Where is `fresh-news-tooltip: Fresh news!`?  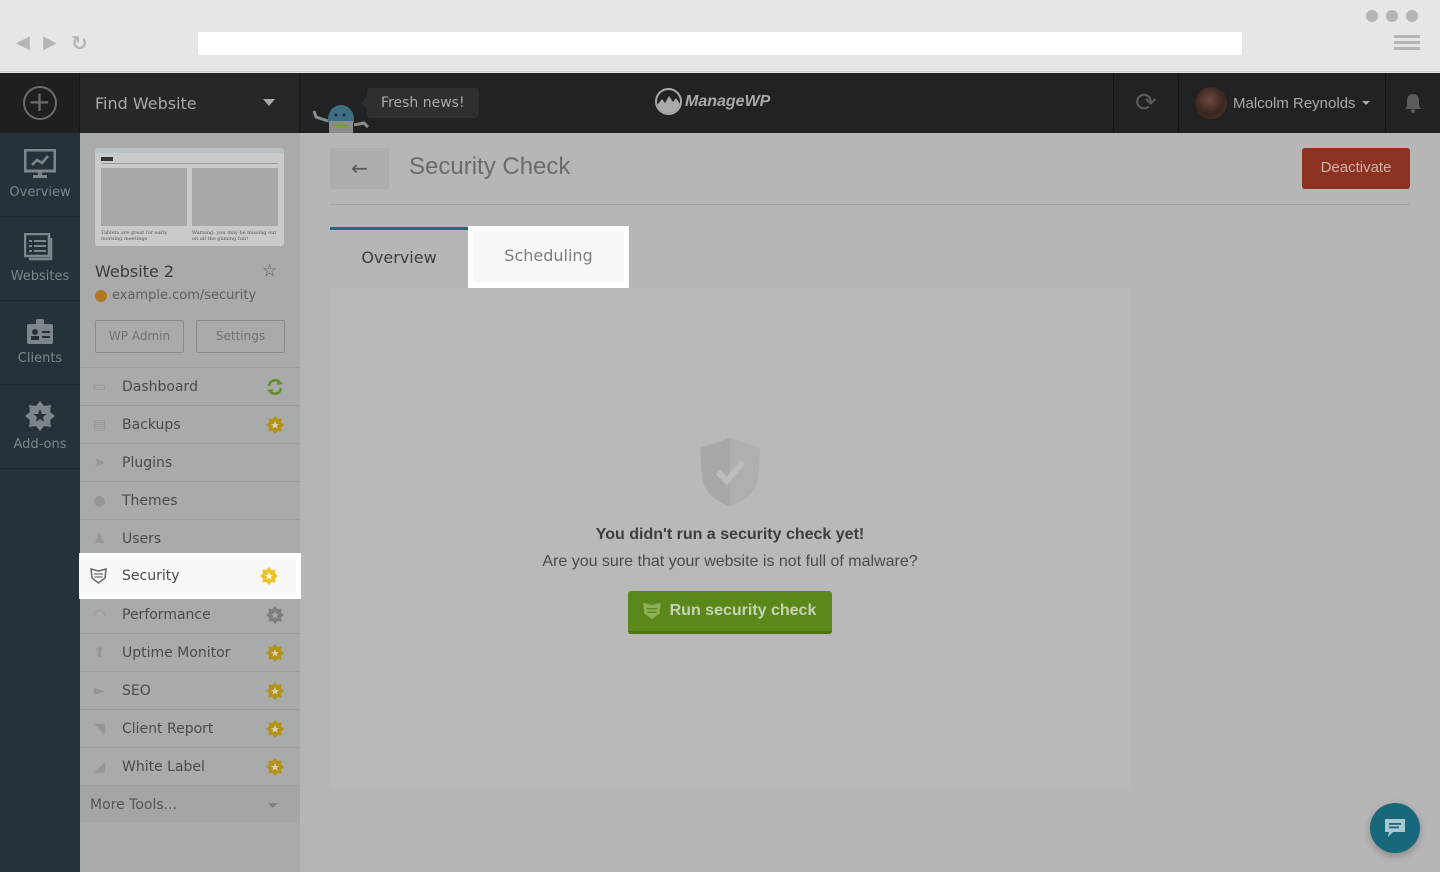
fresh-news-tooltip: Fresh news! is located at coordinates (420, 103).